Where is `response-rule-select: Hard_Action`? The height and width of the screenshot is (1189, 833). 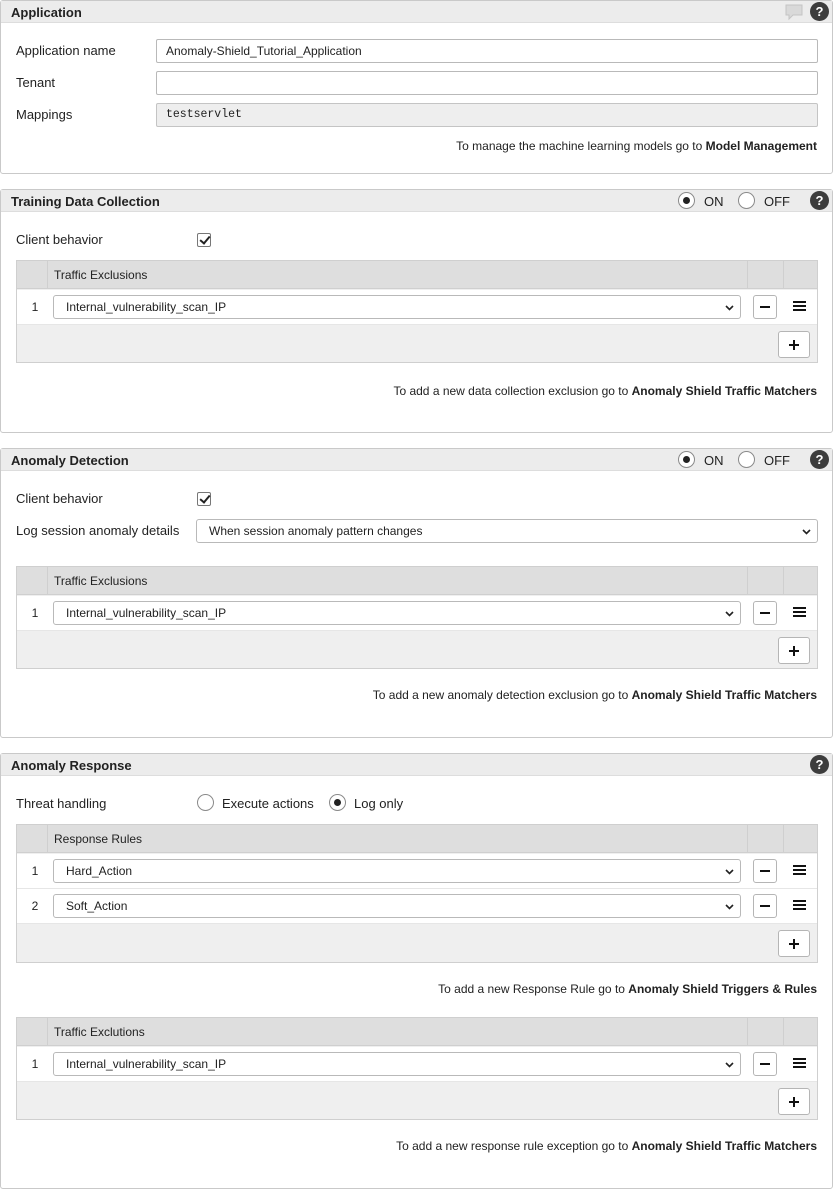 response-rule-select: Hard_Action is located at coordinates (397, 871).